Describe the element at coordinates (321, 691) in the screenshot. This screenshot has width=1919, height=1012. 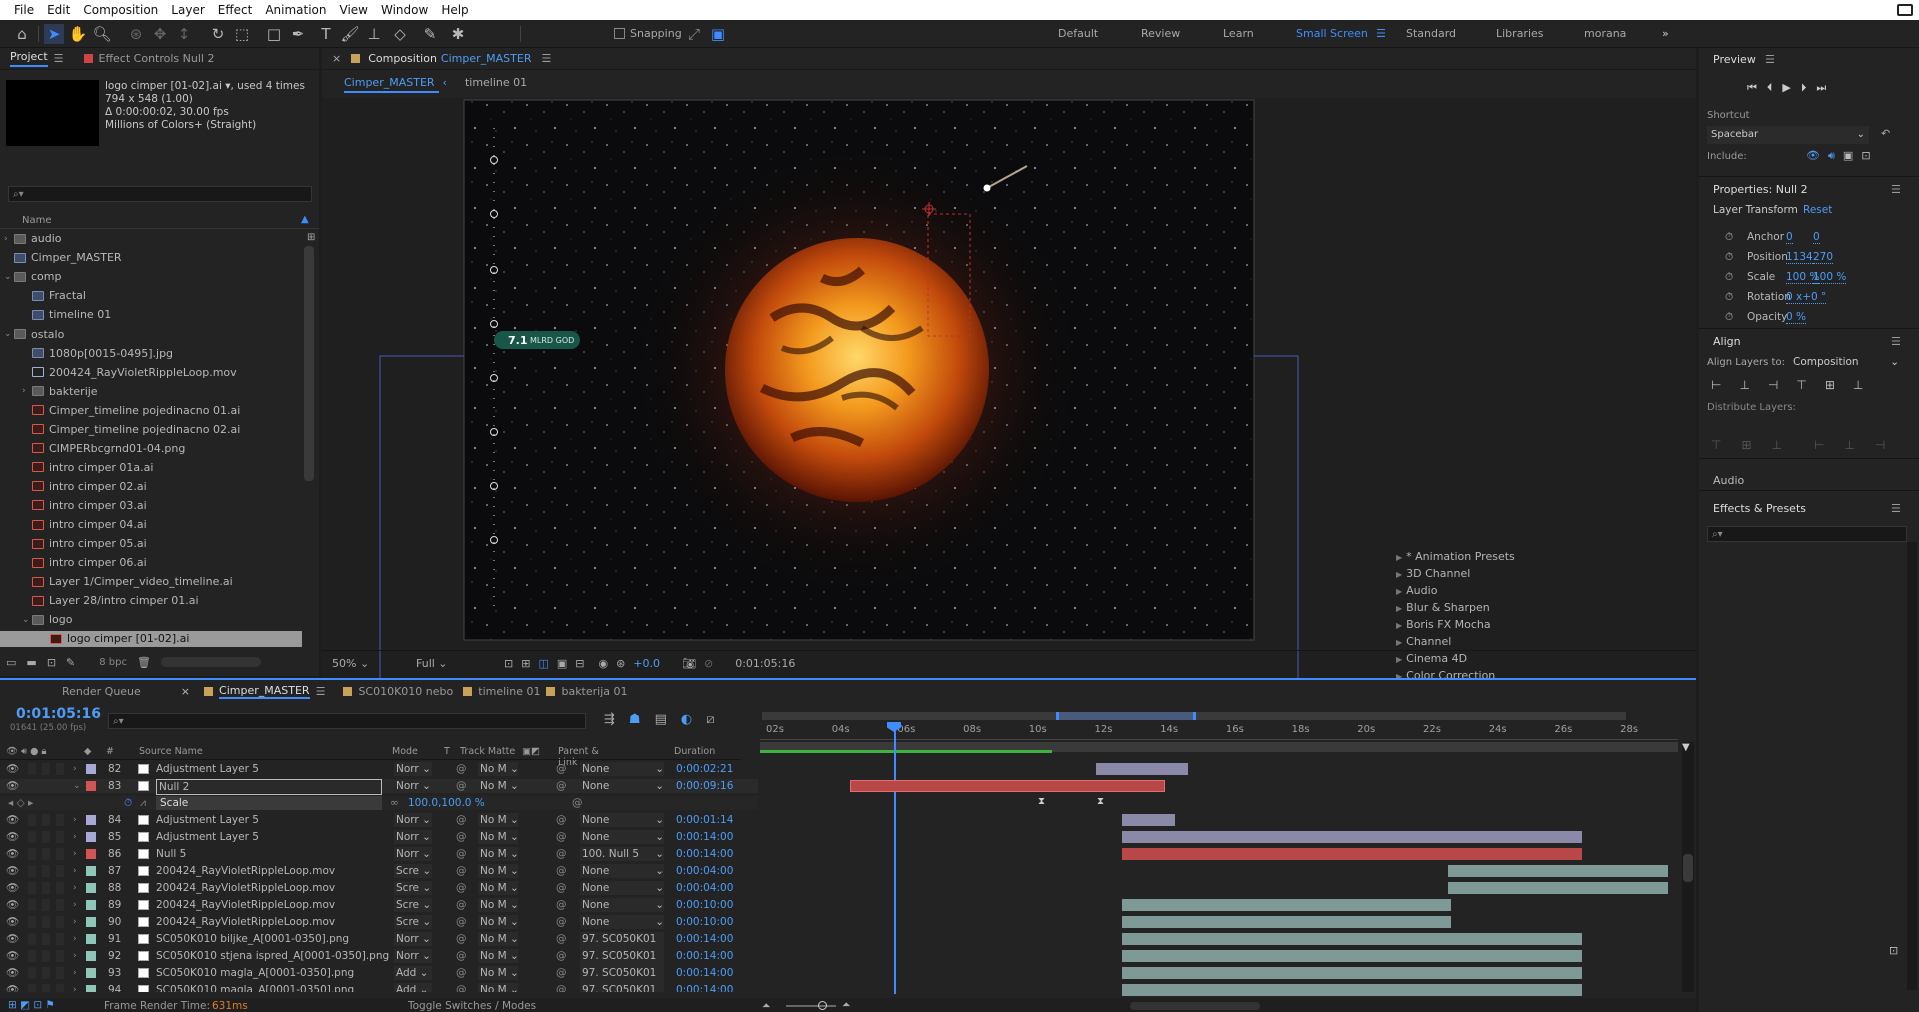
I see `timeline-menu-icon: ☰` at that location.